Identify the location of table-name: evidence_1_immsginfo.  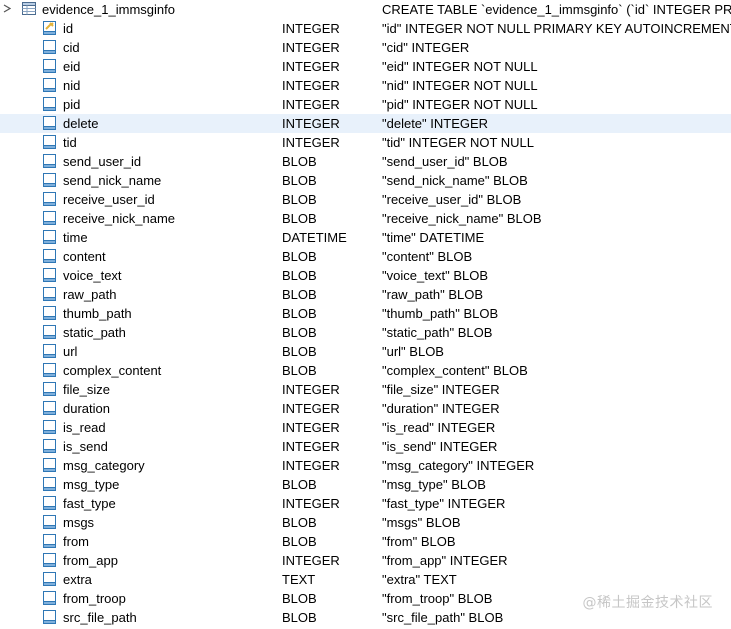
(108, 9).